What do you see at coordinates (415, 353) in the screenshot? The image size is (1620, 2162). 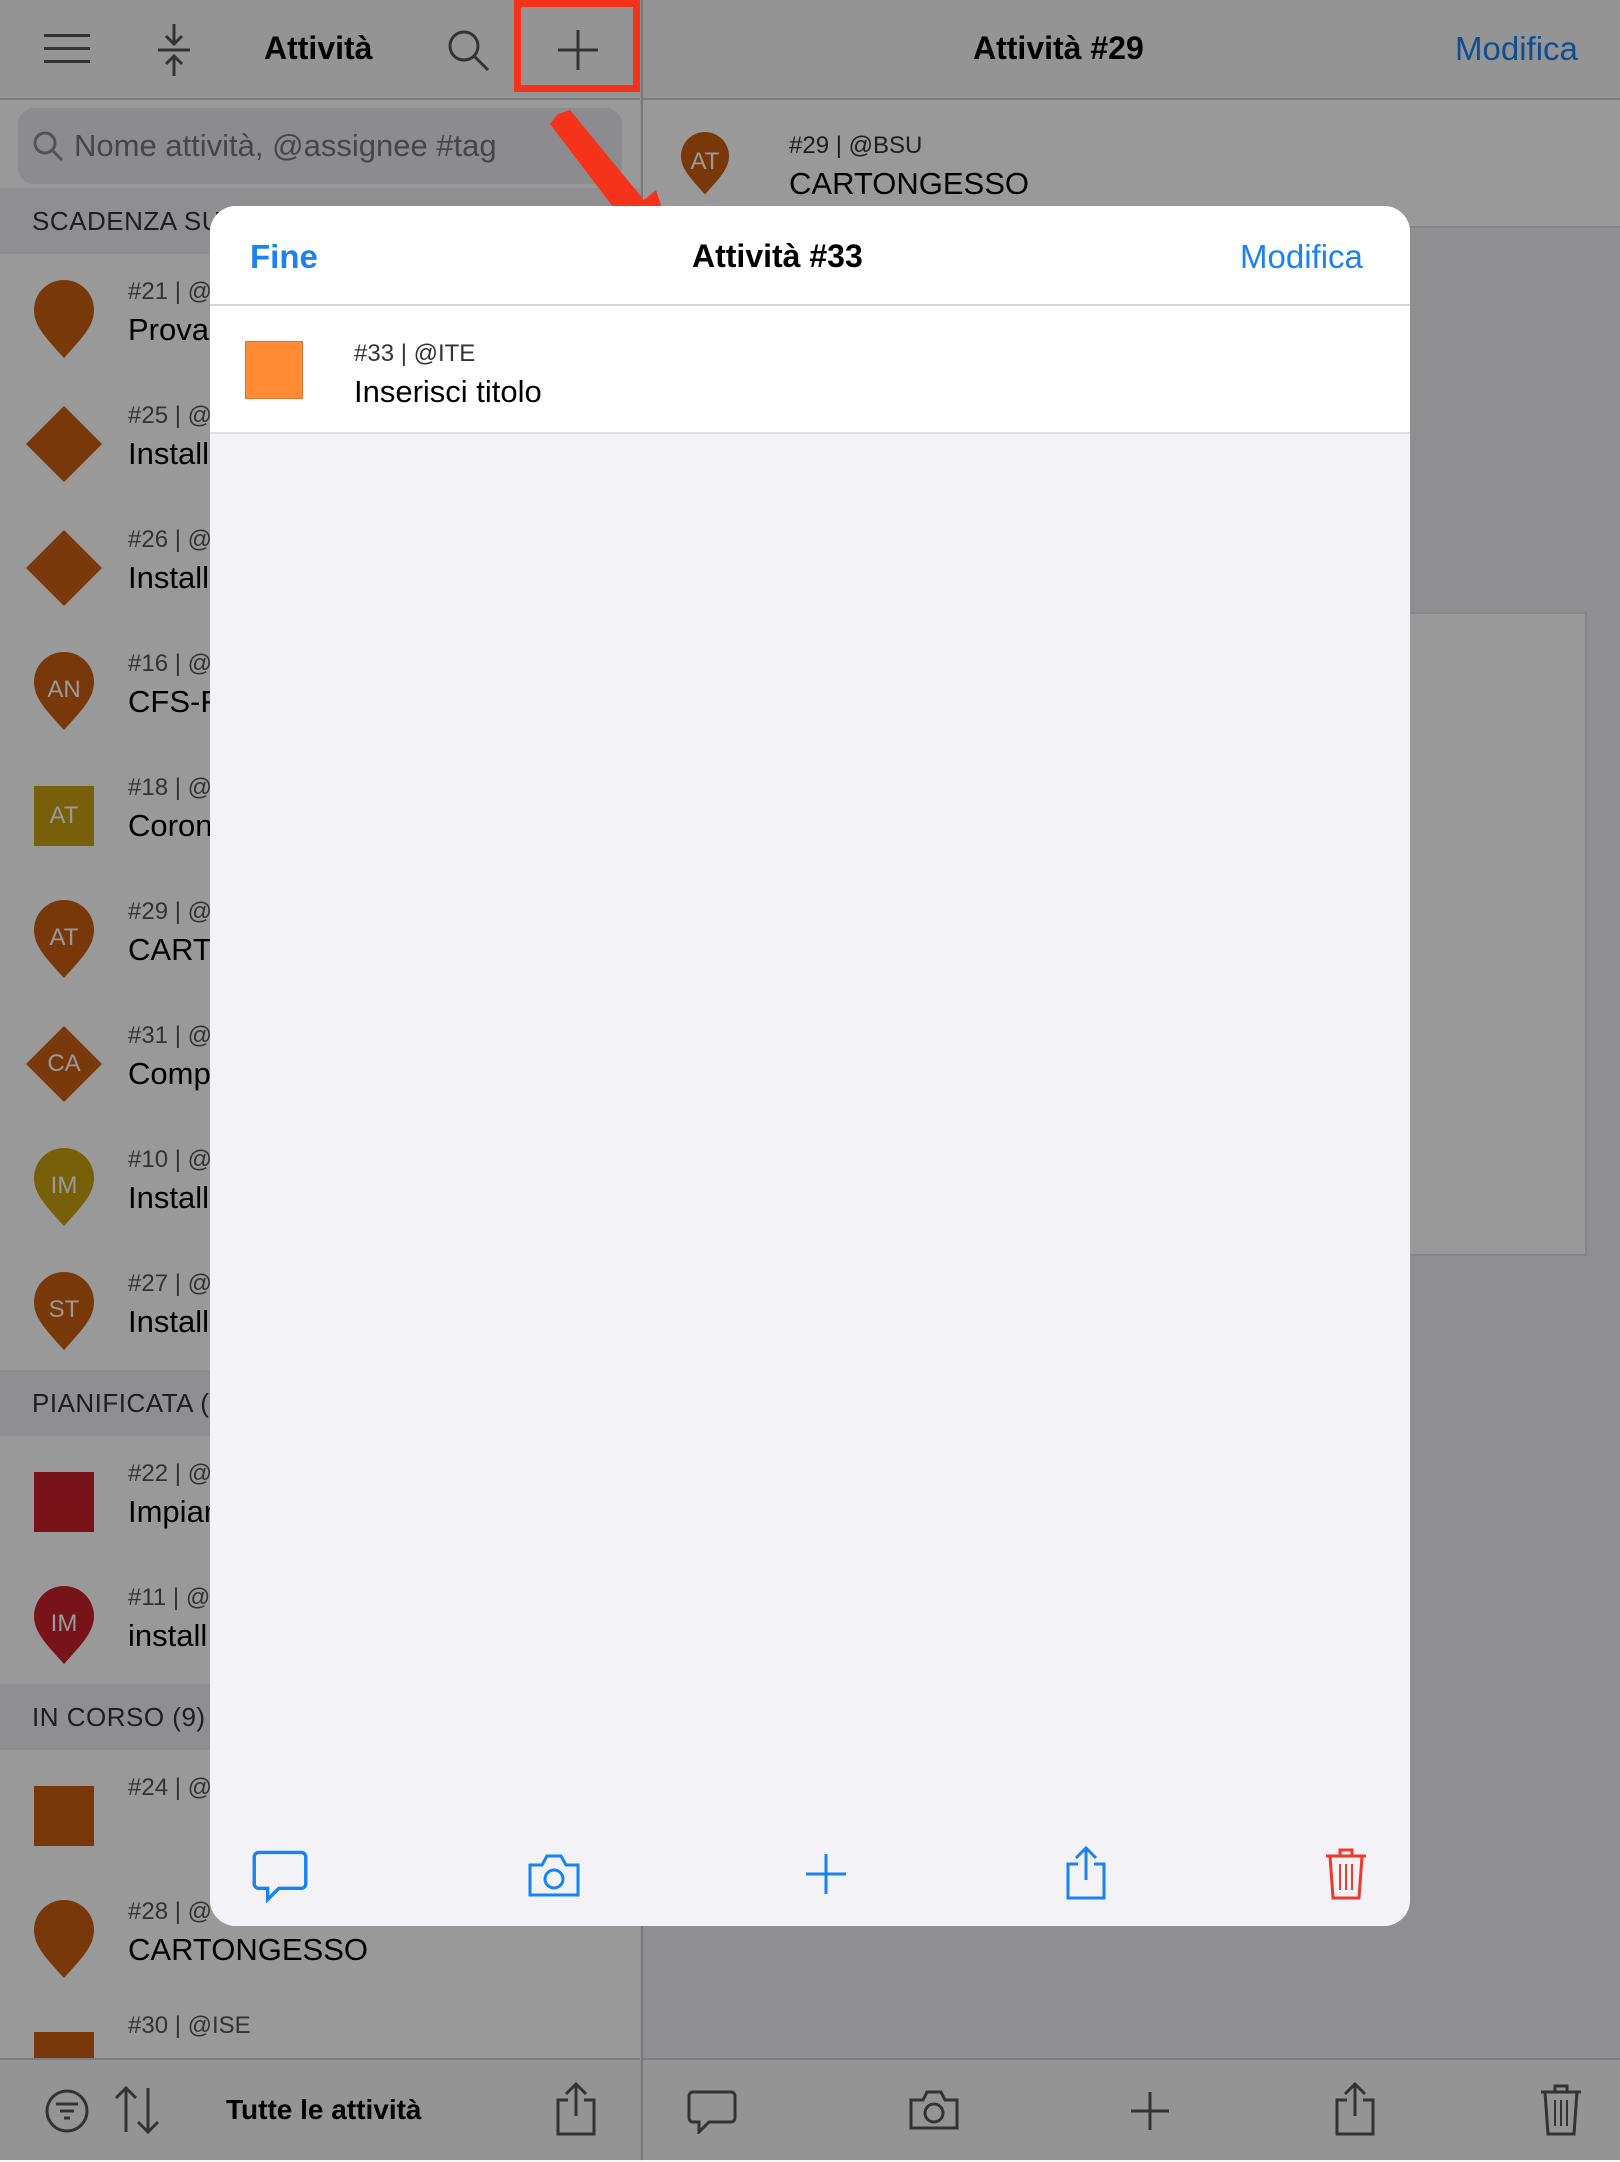 I see `modal-task-meta: #33 | @ITE` at bounding box center [415, 353].